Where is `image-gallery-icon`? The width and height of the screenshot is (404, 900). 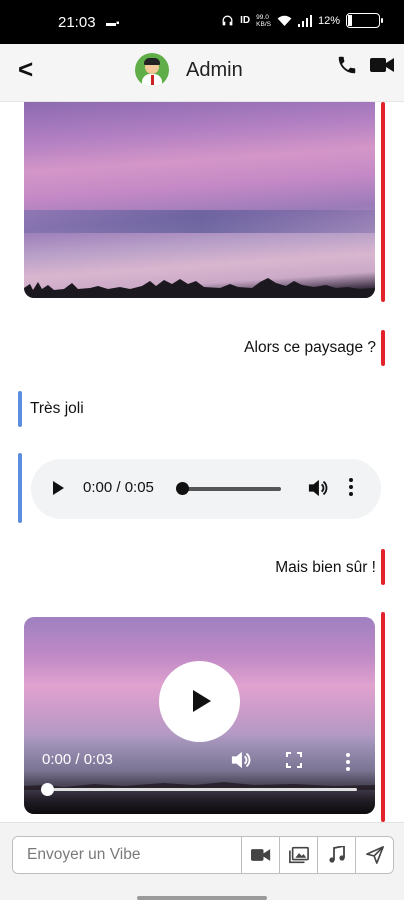
image-gallery-icon is located at coordinates (298, 855).